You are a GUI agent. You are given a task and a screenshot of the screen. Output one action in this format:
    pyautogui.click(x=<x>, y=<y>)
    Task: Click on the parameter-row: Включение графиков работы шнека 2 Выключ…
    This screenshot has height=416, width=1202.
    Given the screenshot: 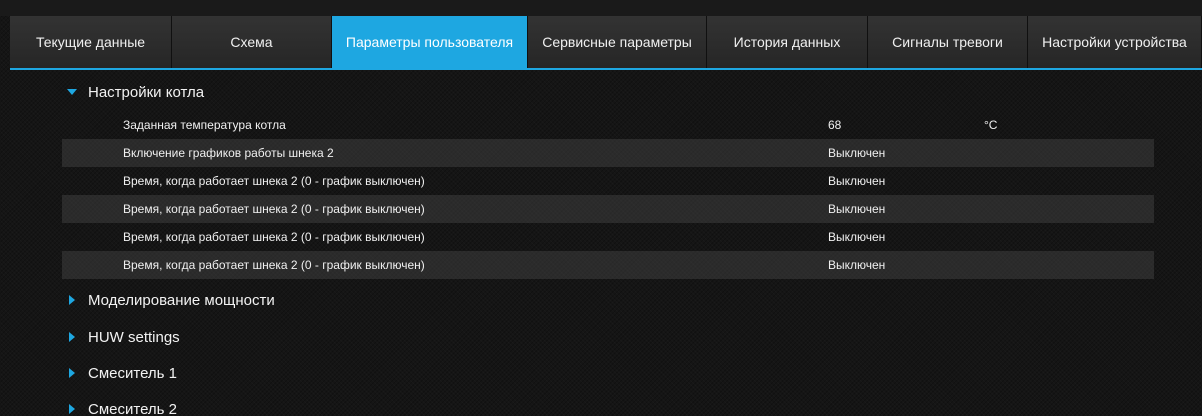 What is the action you would take?
    pyautogui.click(x=608, y=153)
    